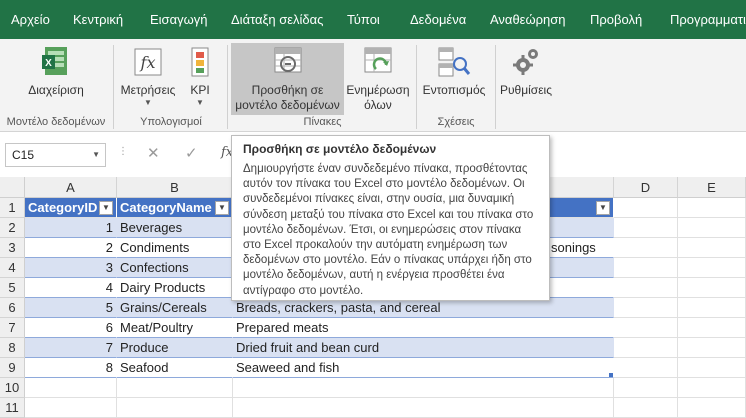  I want to click on update-all-button: Ενημέρωση όλων, so click(378, 79).